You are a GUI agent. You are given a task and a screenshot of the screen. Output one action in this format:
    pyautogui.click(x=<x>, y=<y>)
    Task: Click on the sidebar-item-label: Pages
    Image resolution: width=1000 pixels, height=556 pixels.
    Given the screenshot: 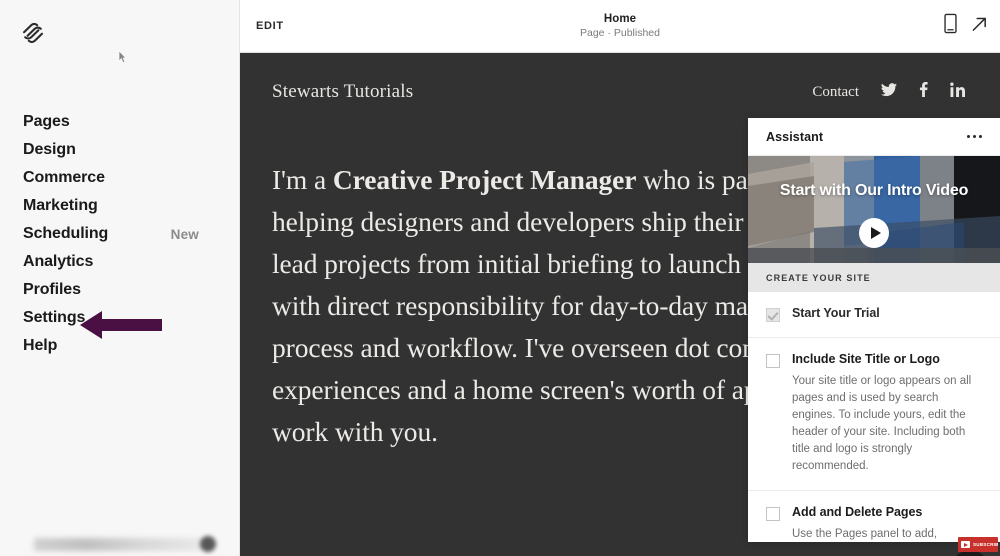 What is the action you would take?
    pyautogui.click(x=46, y=121)
    